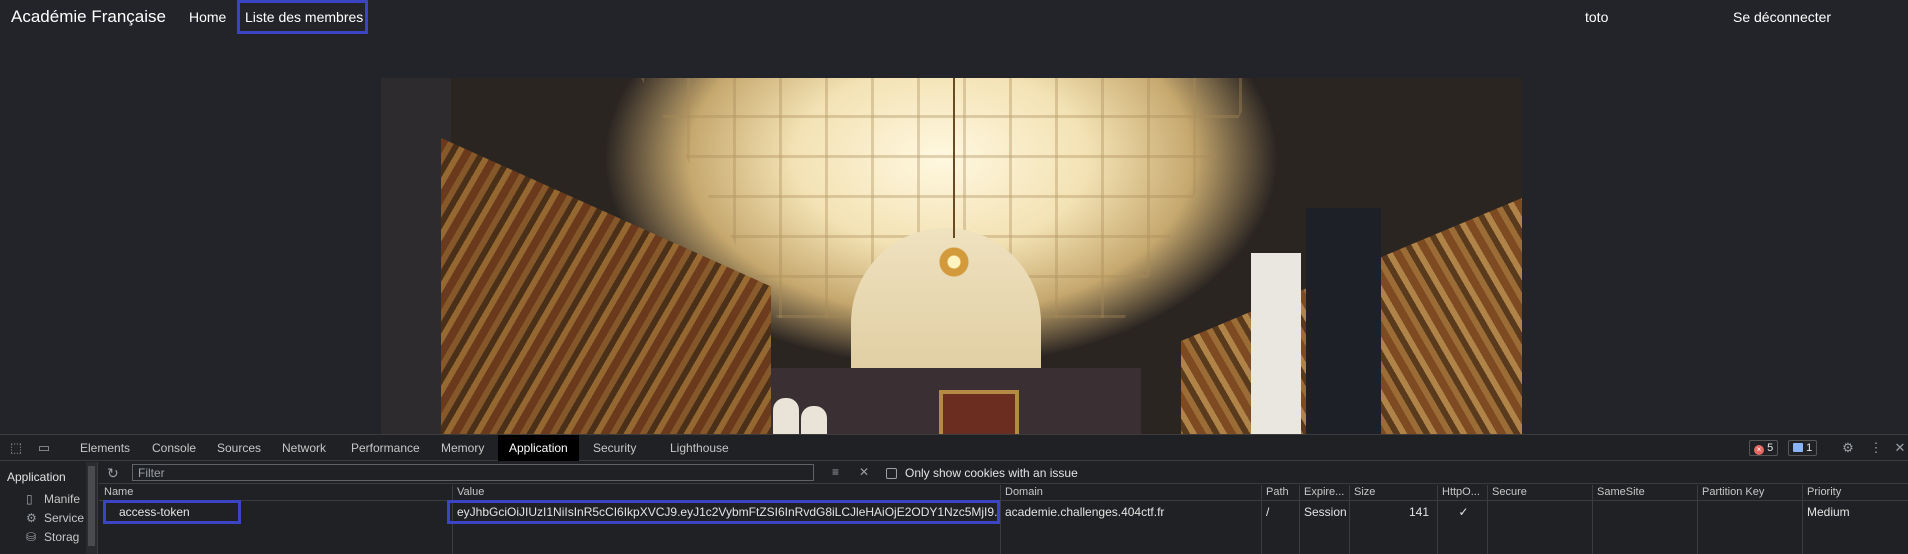  I want to click on cookie-priority: Medium, so click(1852, 512).